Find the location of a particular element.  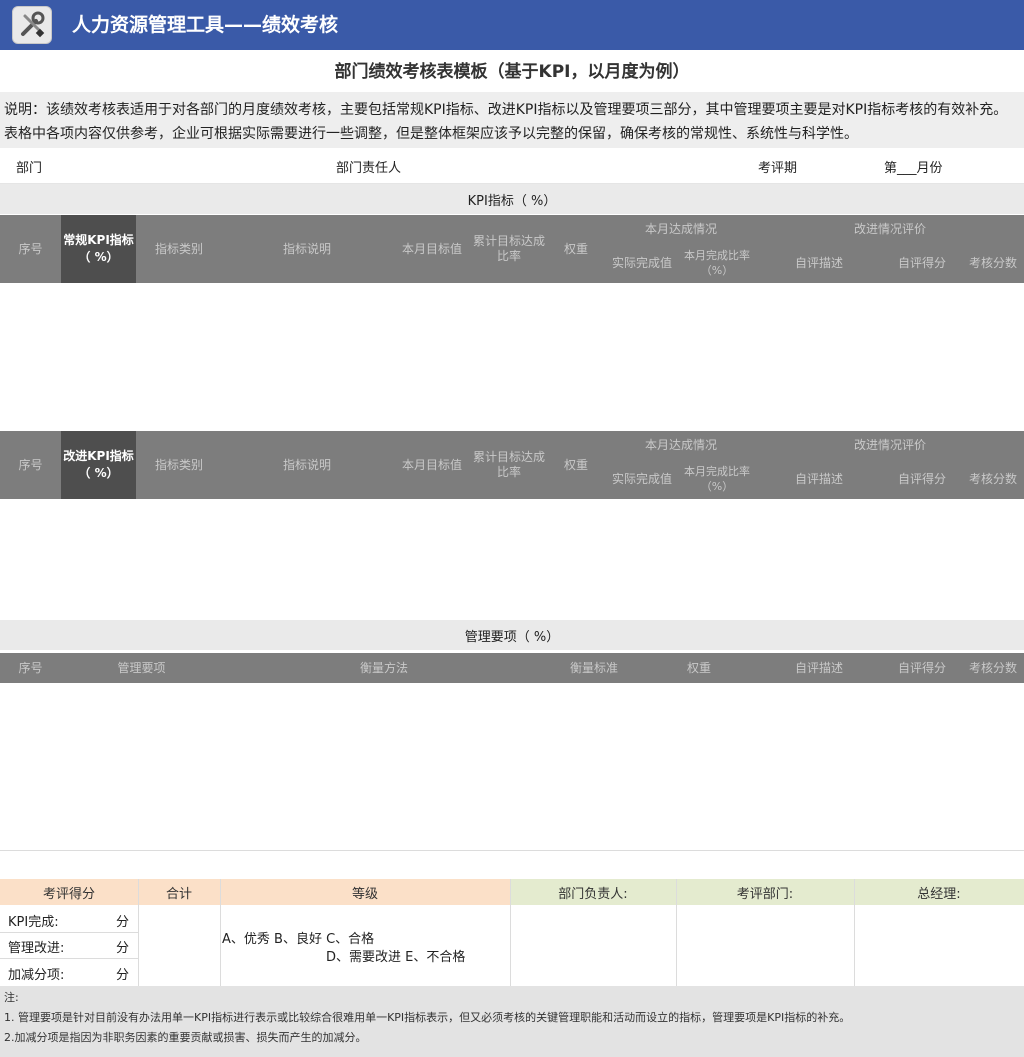

grade-options-line2: D、需要改进 E、不合格 is located at coordinates (396, 957).